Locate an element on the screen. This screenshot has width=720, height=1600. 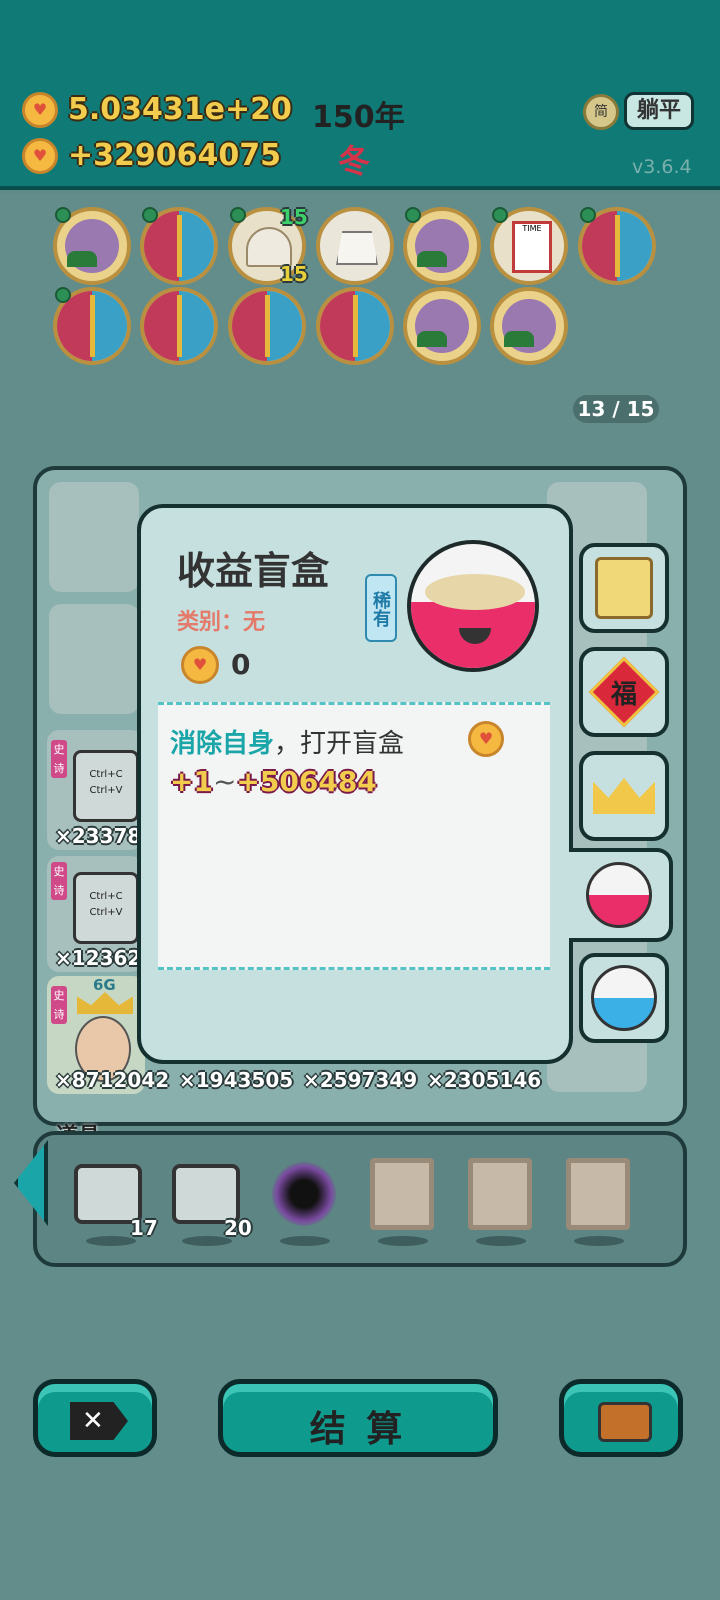
briefcase-icon is located at coordinates (625, 1422).